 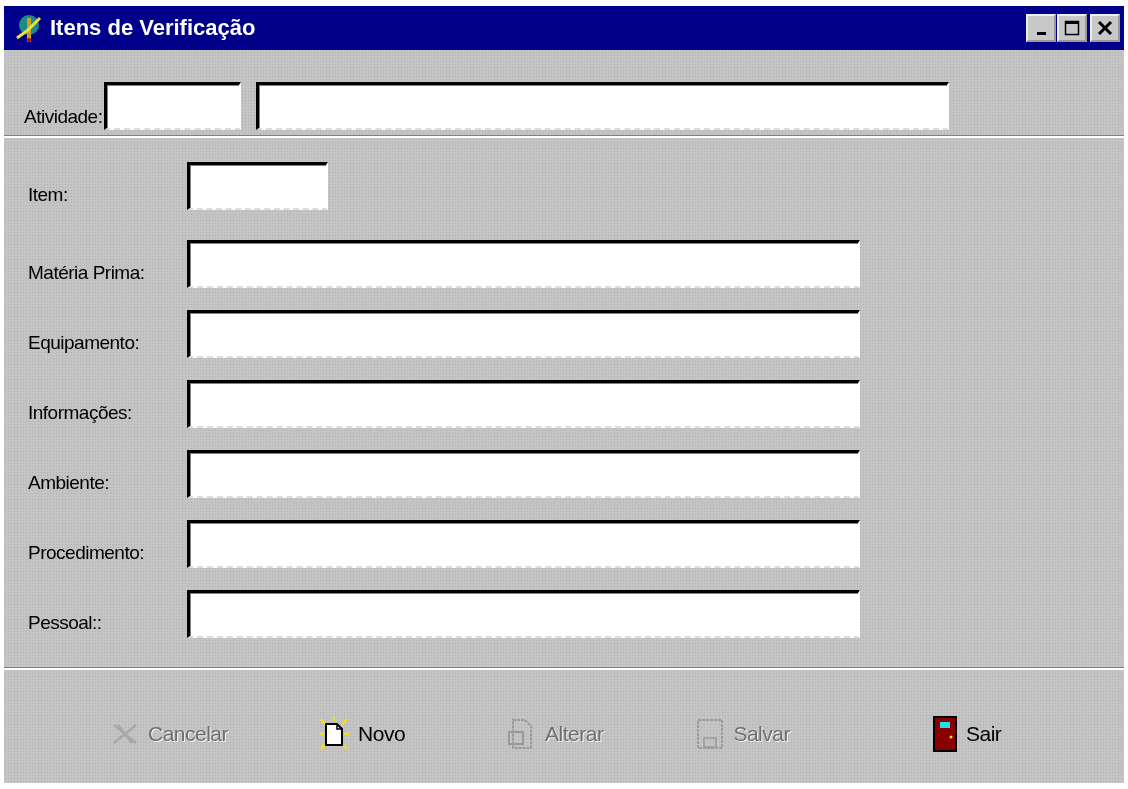 I want to click on close-button, so click(x=1105, y=28).